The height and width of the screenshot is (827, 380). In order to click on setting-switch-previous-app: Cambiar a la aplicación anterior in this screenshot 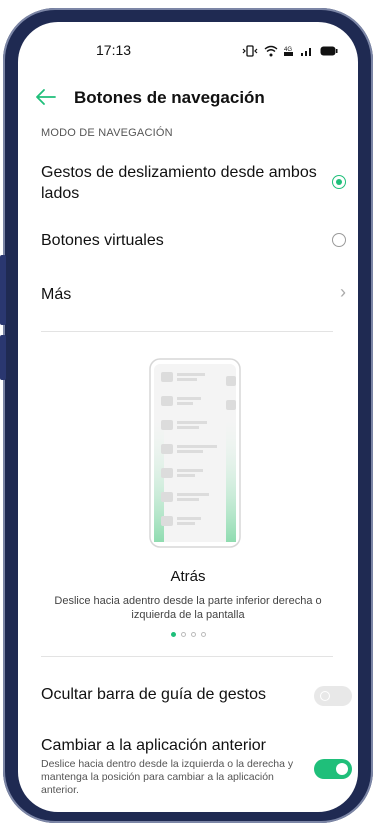, I will do `click(191, 745)`.